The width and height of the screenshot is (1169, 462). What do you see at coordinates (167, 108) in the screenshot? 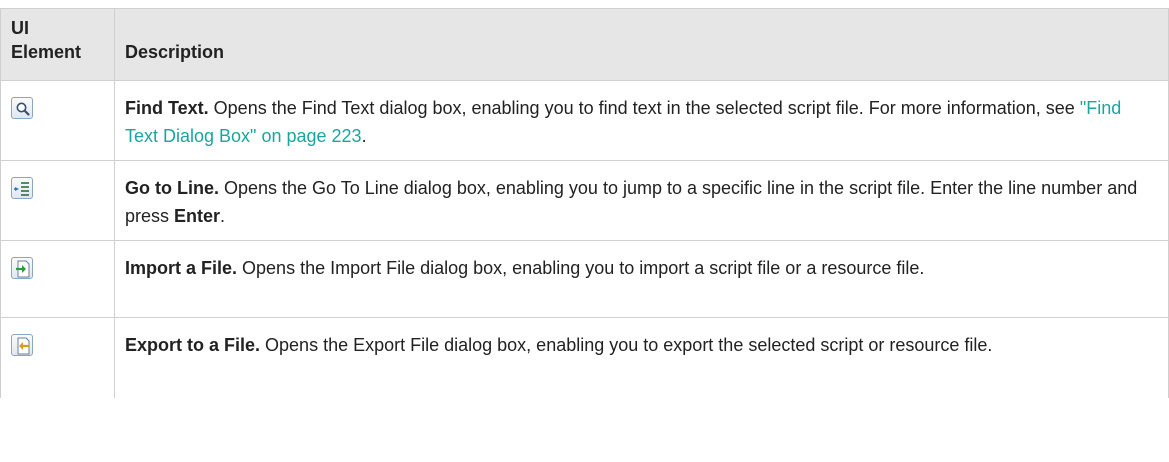
I see `row-title: Find Text.` at bounding box center [167, 108].